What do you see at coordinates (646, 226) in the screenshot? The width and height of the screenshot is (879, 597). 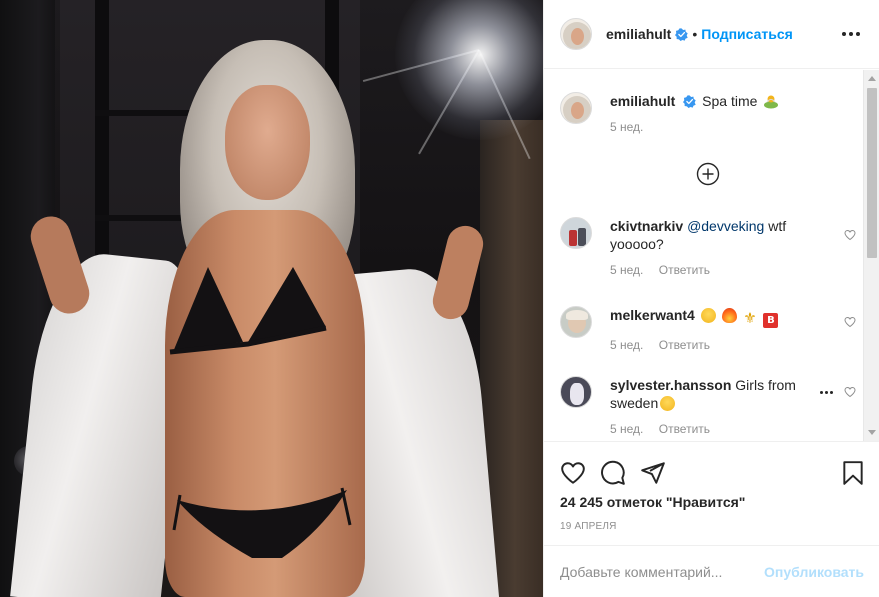 I see `commenter-username: ckivtnarkiv` at bounding box center [646, 226].